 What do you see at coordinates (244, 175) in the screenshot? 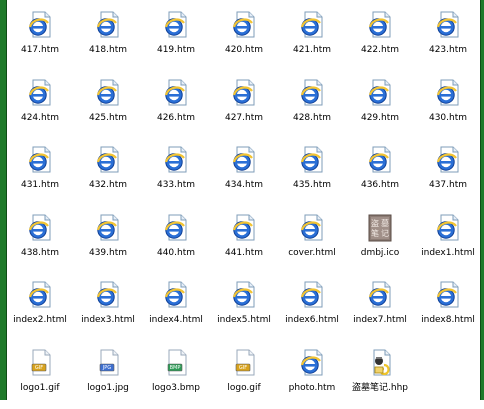
I see `file-item: 434.htm` at bounding box center [244, 175].